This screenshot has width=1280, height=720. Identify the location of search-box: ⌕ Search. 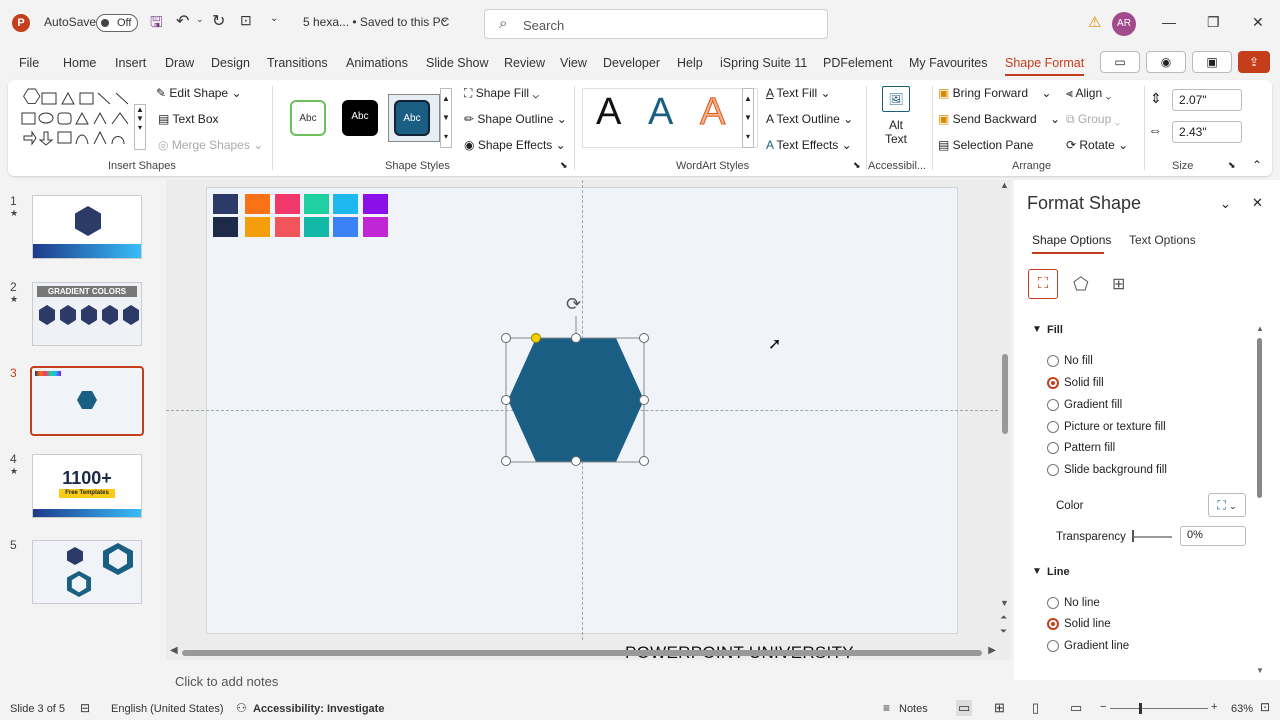
(656, 24).